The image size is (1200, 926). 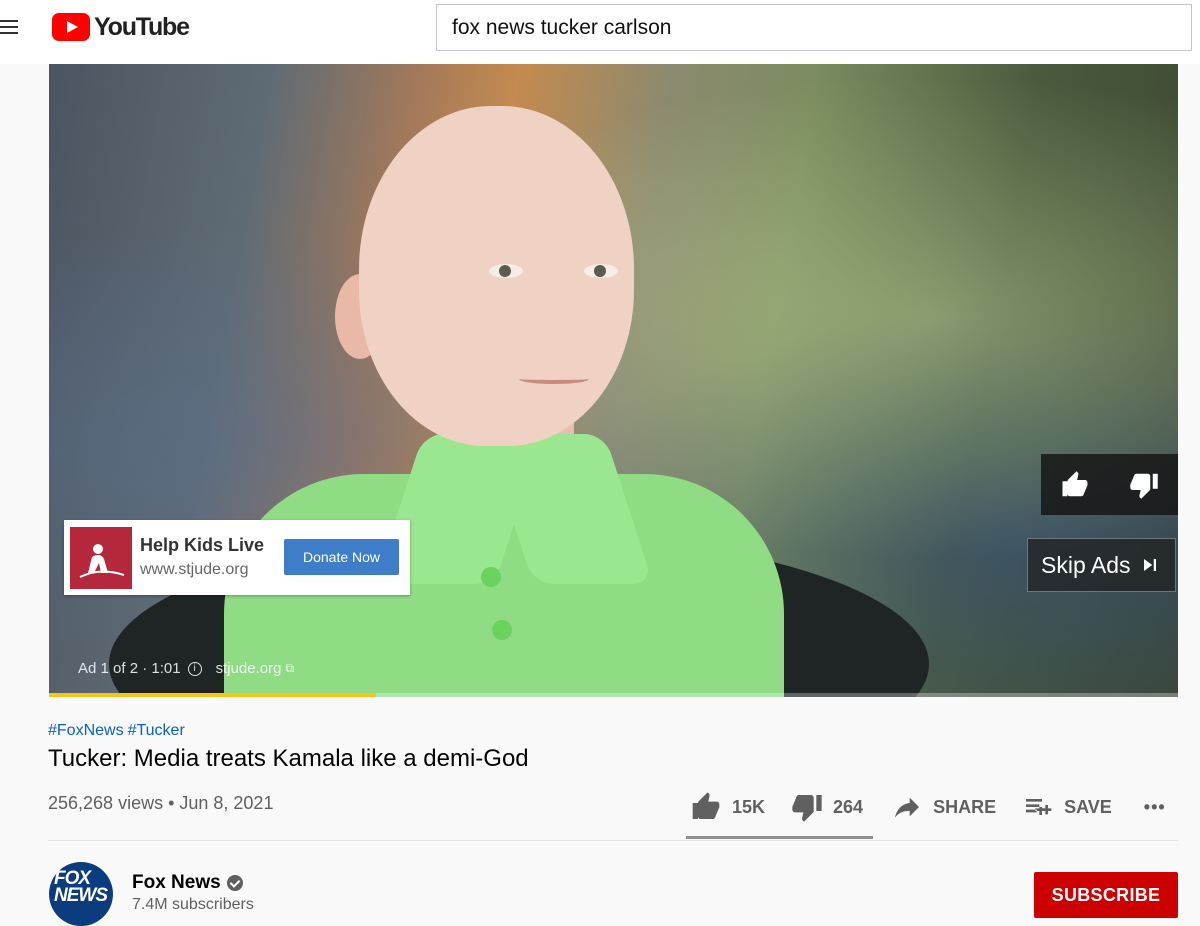 What do you see at coordinates (213, 695) in the screenshot?
I see `ad-progress-fill` at bounding box center [213, 695].